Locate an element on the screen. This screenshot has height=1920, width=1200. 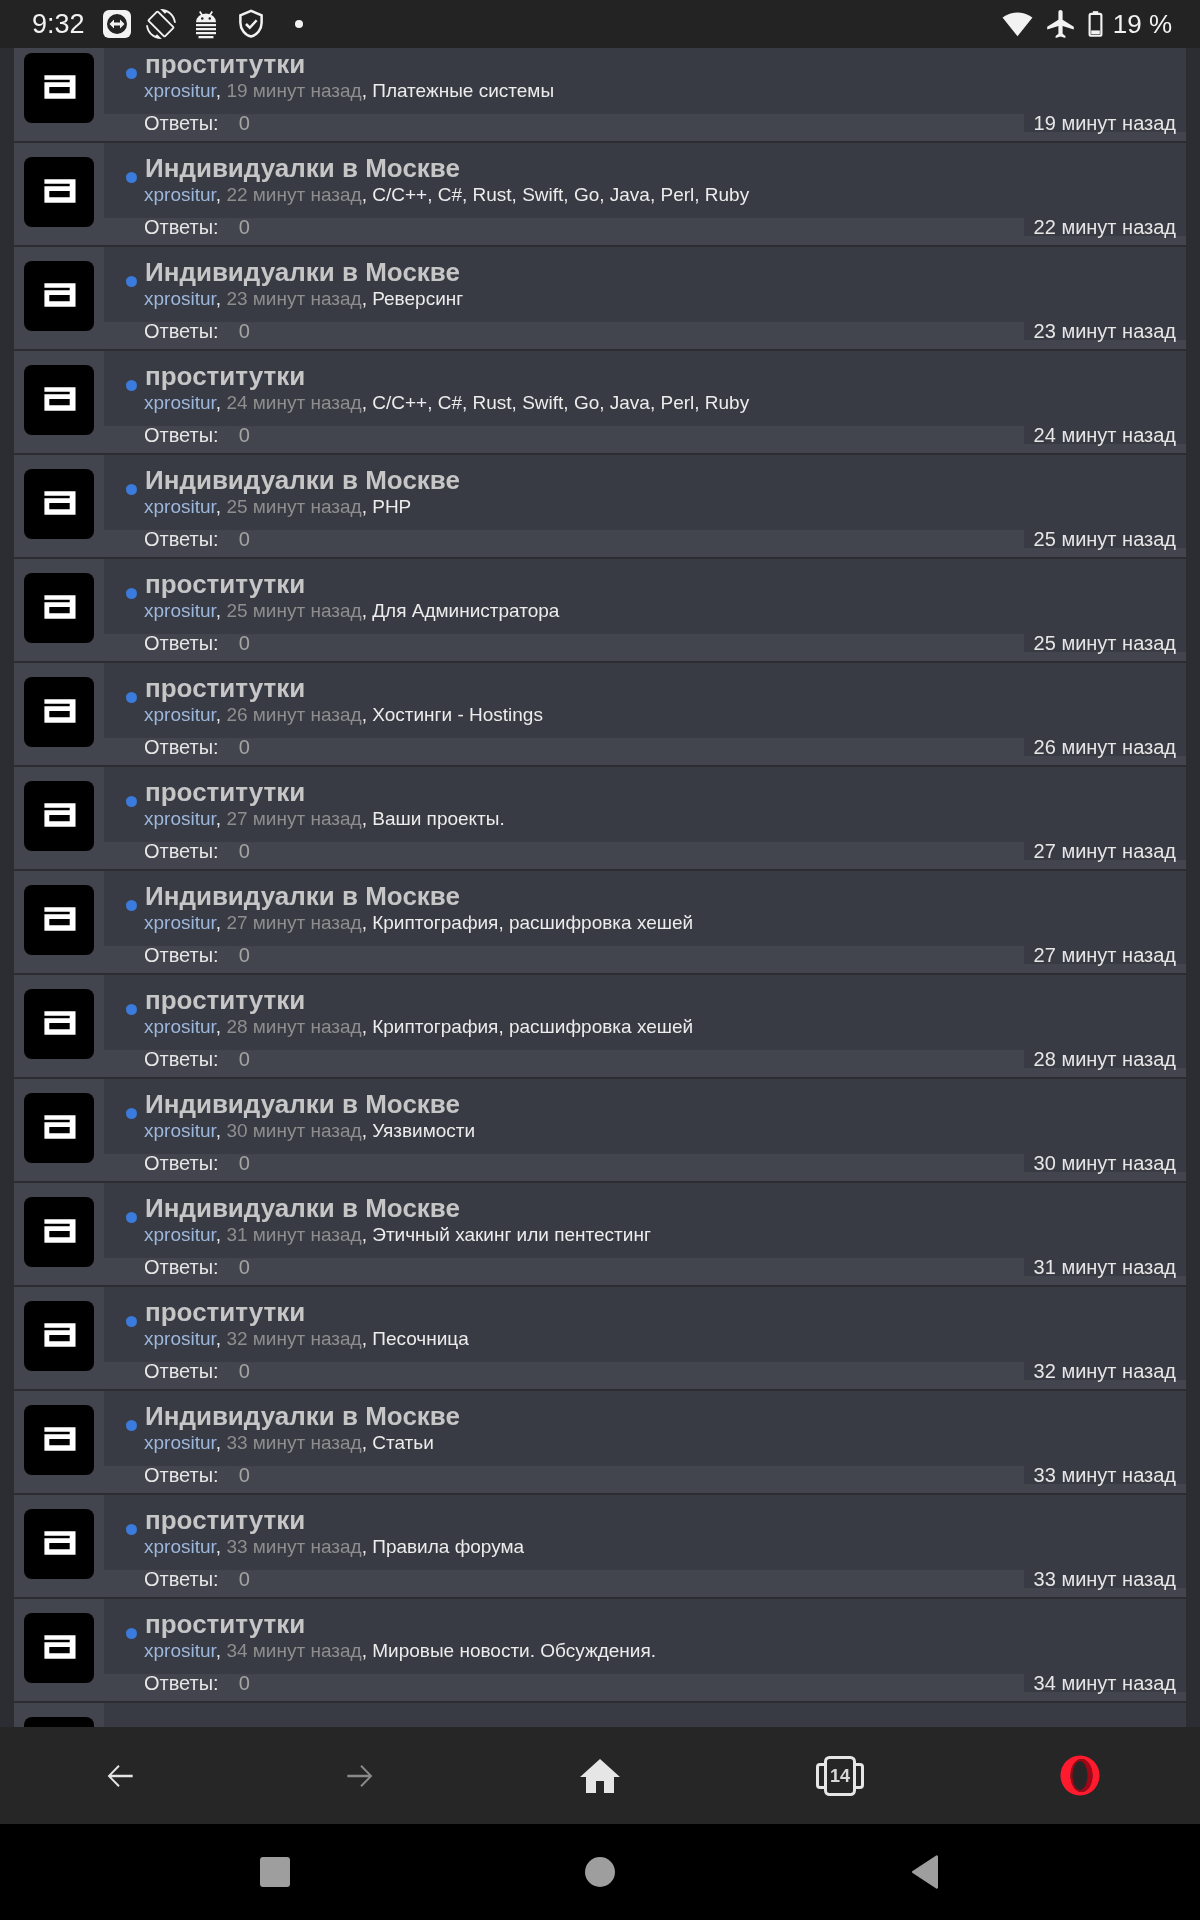
forum-link: Статьи is located at coordinates (403, 1442).